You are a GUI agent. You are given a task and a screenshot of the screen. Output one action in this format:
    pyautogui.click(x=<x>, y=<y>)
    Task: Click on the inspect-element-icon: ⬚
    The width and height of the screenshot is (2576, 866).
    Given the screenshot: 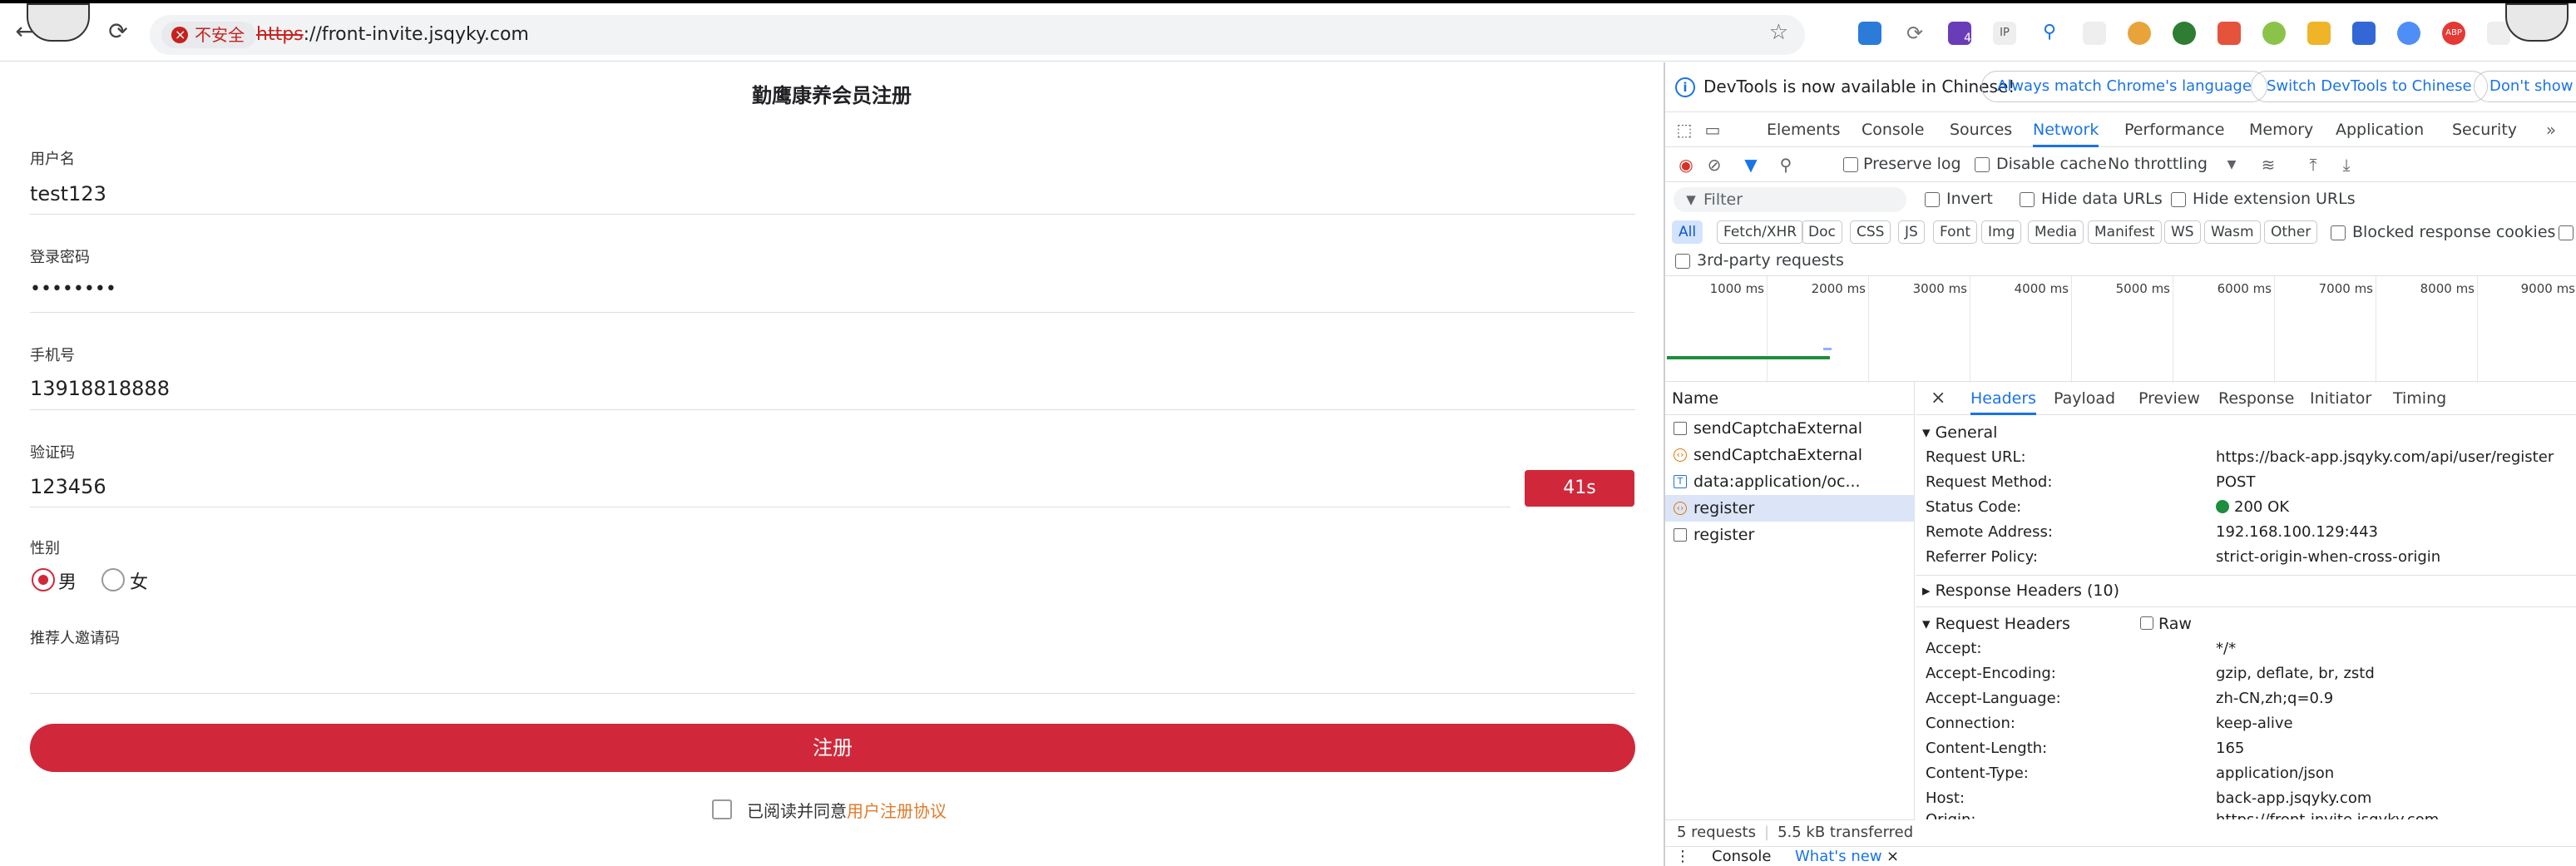 What is the action you would take?
    pyautogui.click(x=1684, y=130)
    